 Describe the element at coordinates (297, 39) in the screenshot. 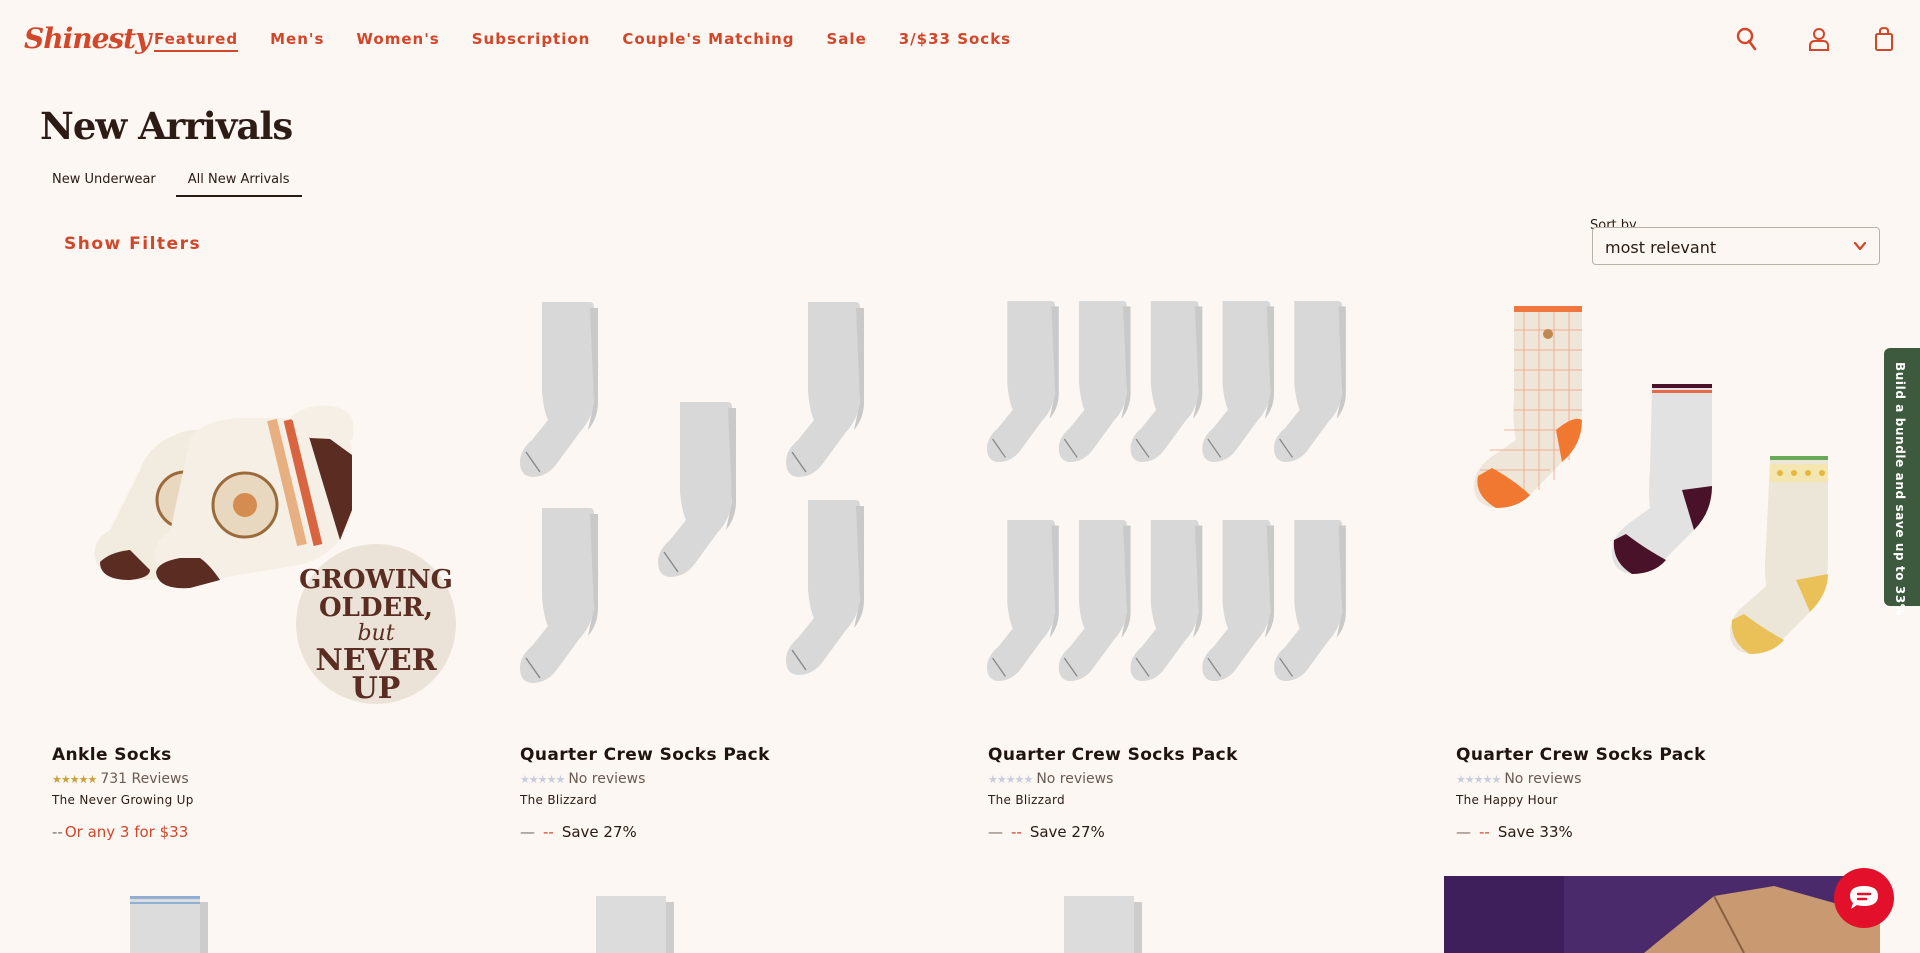

I see `nav-mens: Men's` at that location.